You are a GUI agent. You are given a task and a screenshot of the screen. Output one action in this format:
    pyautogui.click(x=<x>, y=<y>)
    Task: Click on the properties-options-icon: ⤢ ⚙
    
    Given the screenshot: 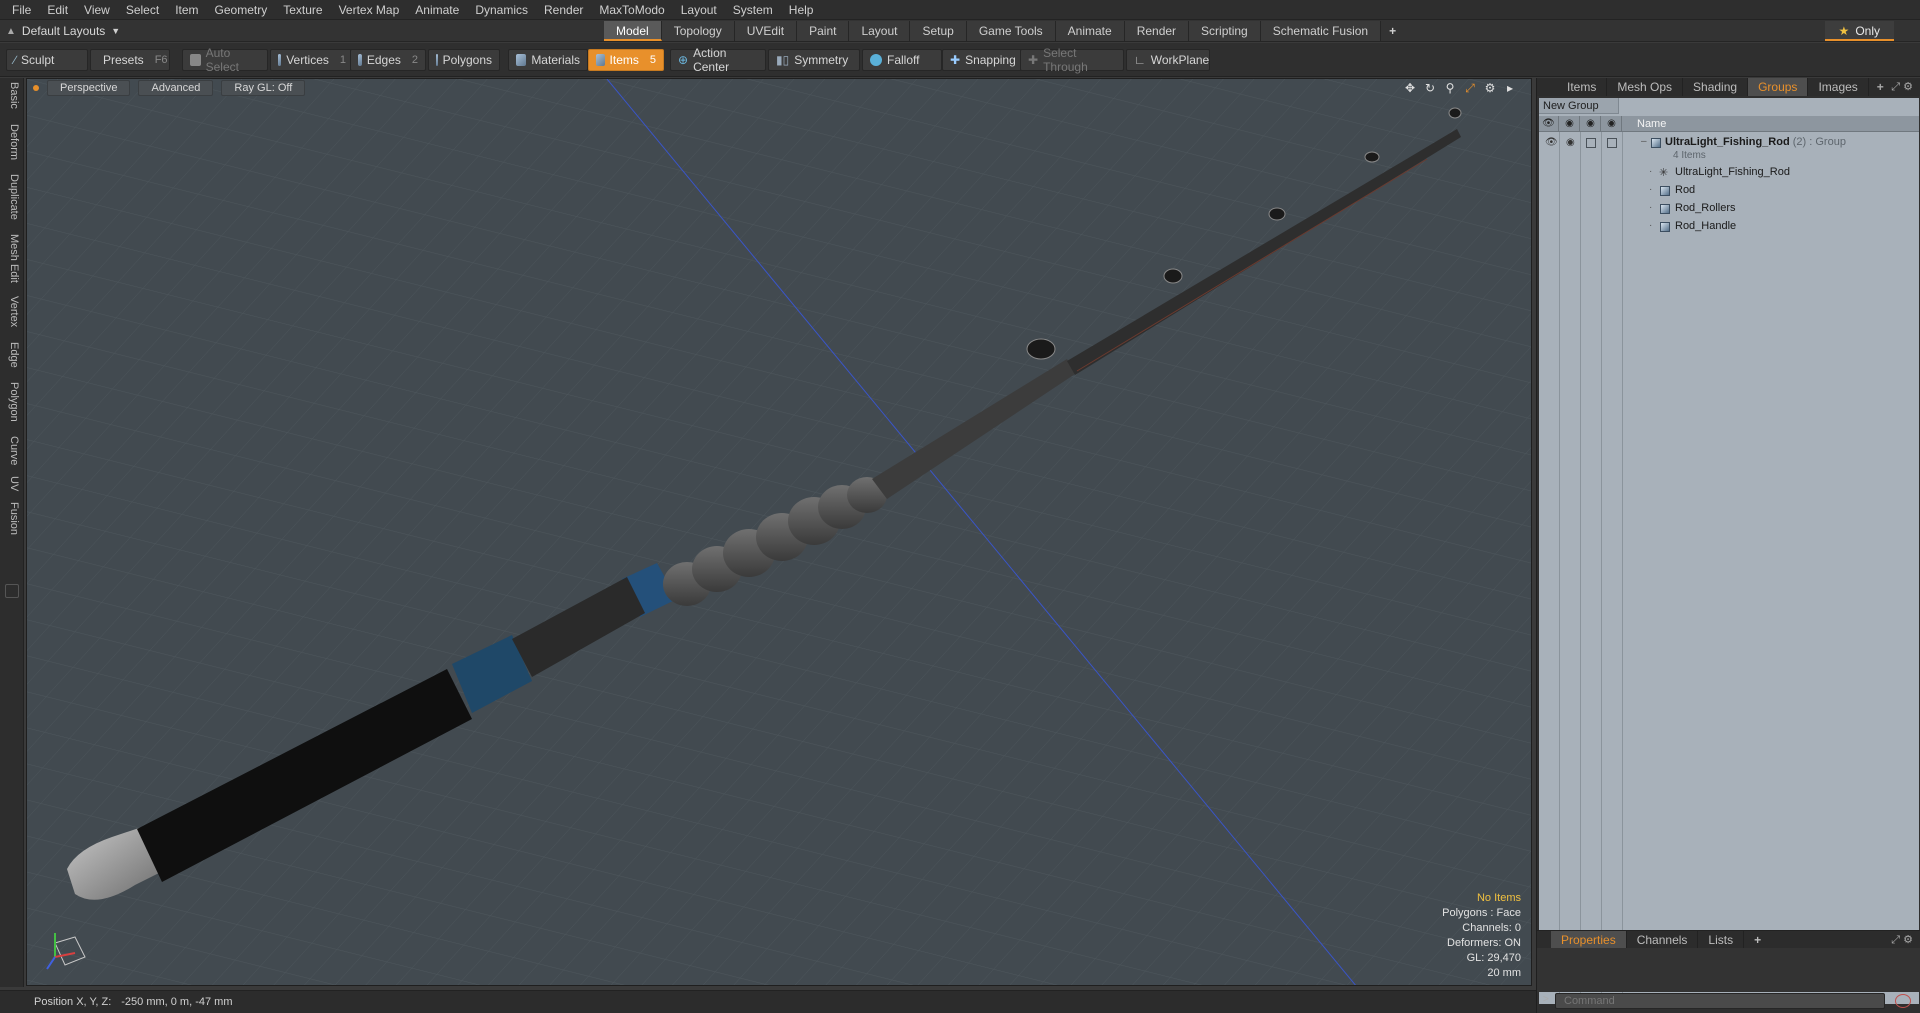 What is the action you would take?
    pyautogui.click(x=1902, y=940)
    